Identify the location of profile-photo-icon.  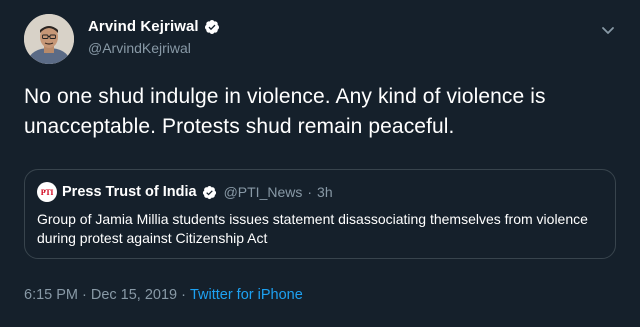
(49, 39).